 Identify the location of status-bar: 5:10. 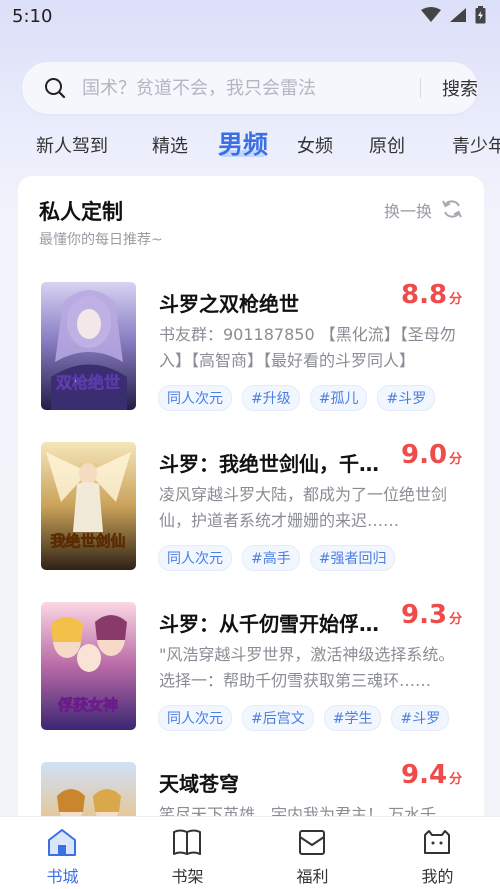
(250, 17).